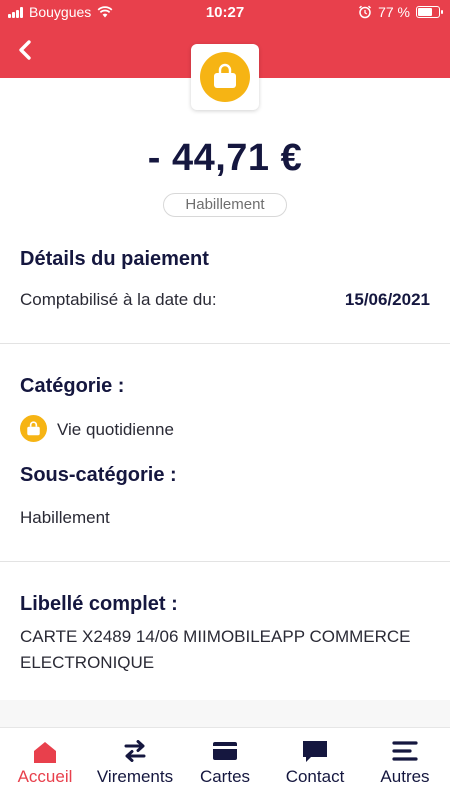 This screenshot has height=800, width=450. I want to click on transaction-amount: - 44,71 €, so click(225, 158).